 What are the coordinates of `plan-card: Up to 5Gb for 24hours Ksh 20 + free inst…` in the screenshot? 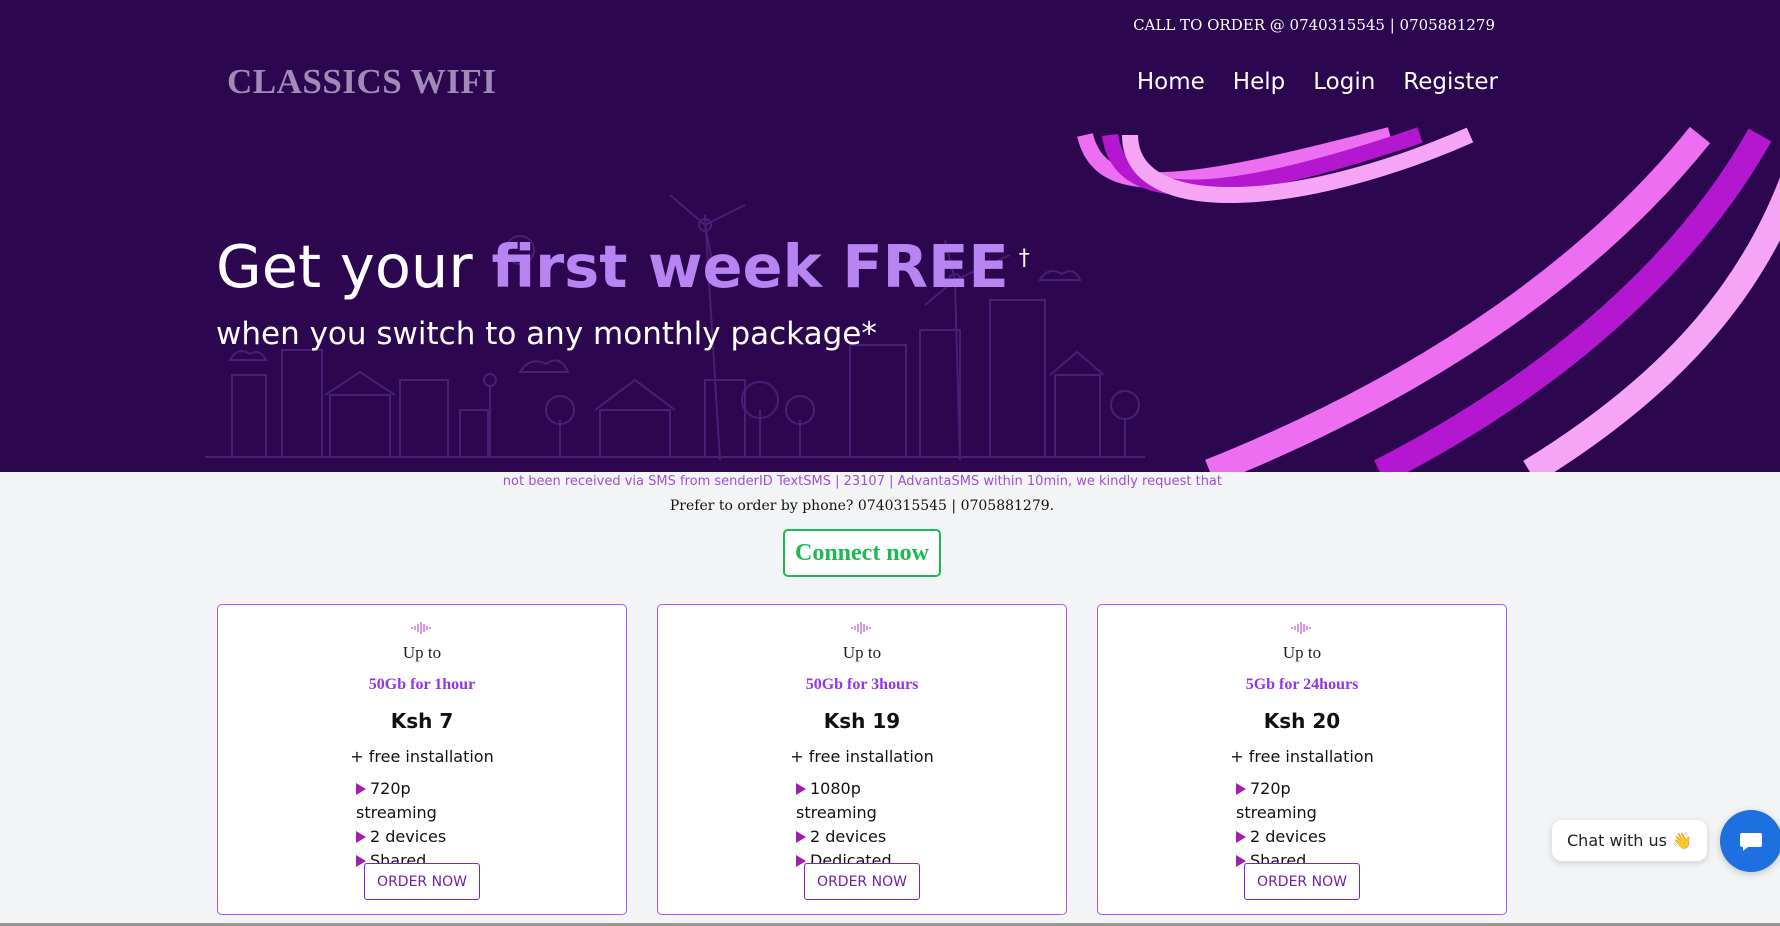 It's located at (1302, 759).